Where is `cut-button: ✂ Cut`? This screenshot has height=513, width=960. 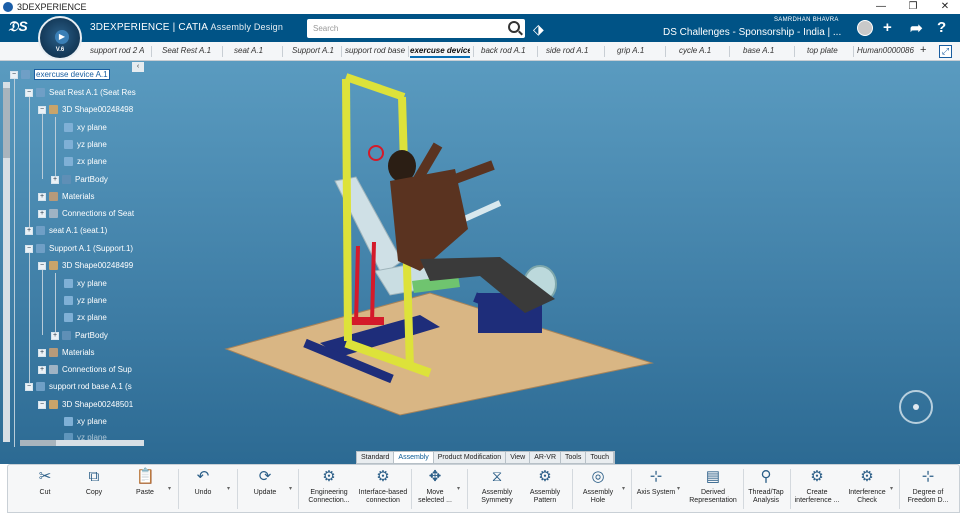 cut-button: ✂ Cut is located at coordinates (45, 490).